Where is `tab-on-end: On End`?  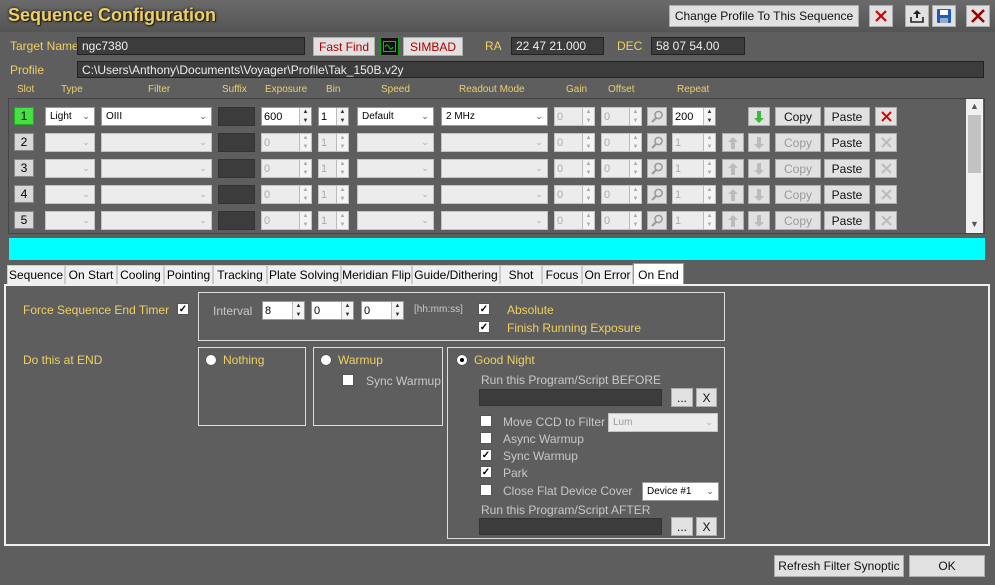
tab-on-end: On End is located at coordinates (658, 274).